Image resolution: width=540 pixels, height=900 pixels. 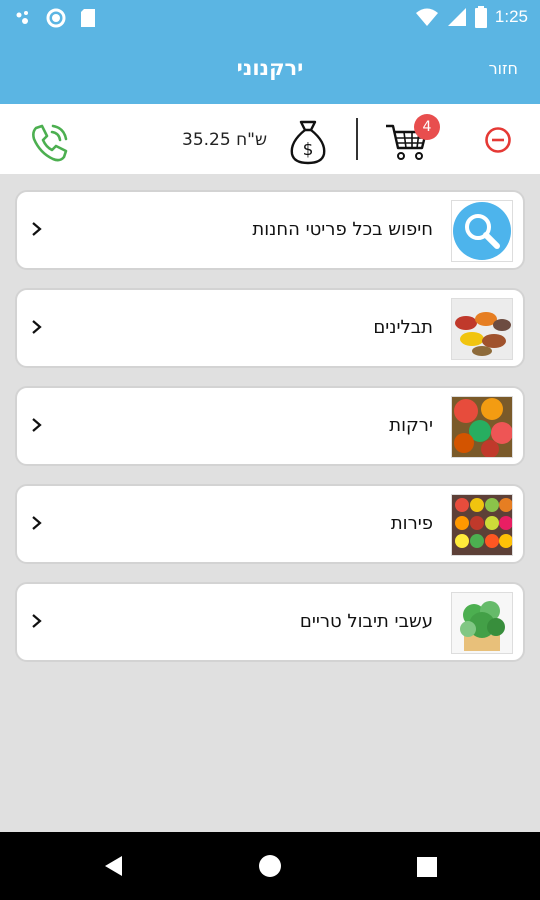 I want to click on herbs-image, so click(x=482, y=623).